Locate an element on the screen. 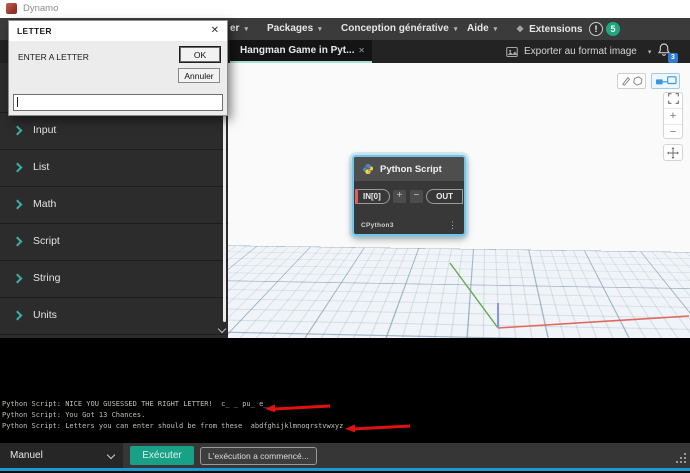 Image resolution: width=690 pixels, height=473 pixels. fit-screen-icon is located at coordinates (673, 98).